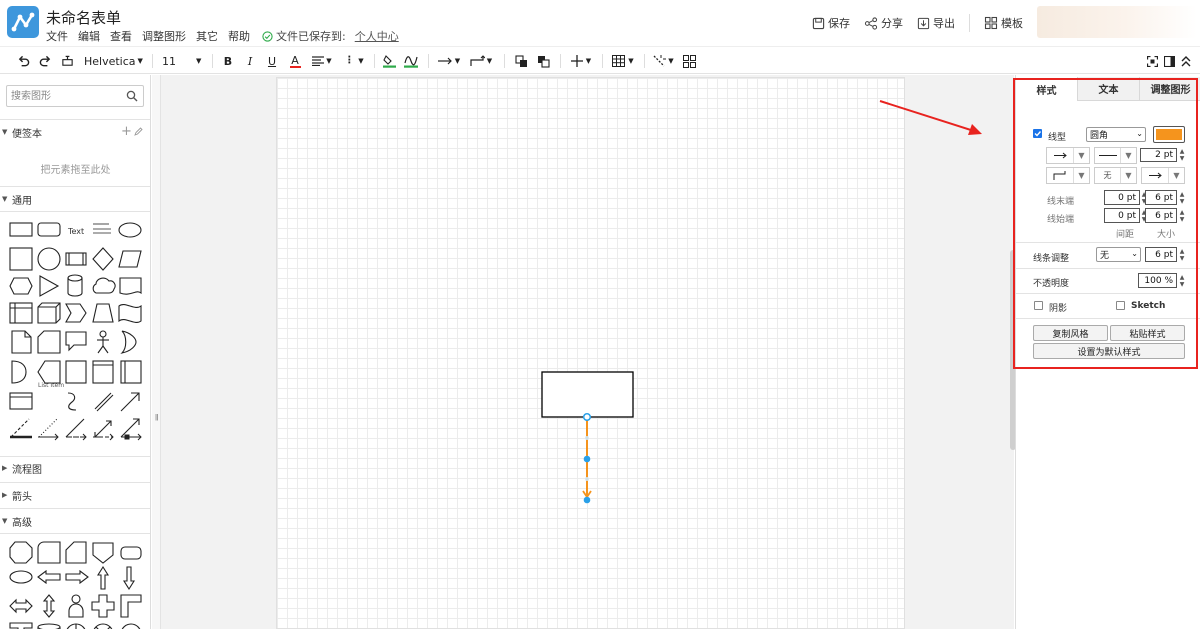  What do you see at coordinates (76, 231) in the screenshot?
I see `text-shape: Text` at bounding box center [76, 231].